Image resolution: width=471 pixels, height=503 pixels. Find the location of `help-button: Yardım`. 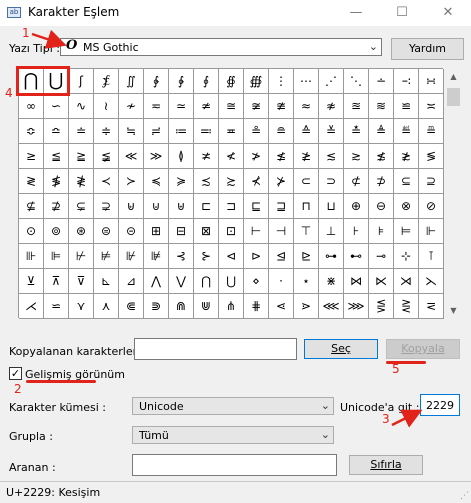

help-button: Yardım is located at coordinates (427, 49).